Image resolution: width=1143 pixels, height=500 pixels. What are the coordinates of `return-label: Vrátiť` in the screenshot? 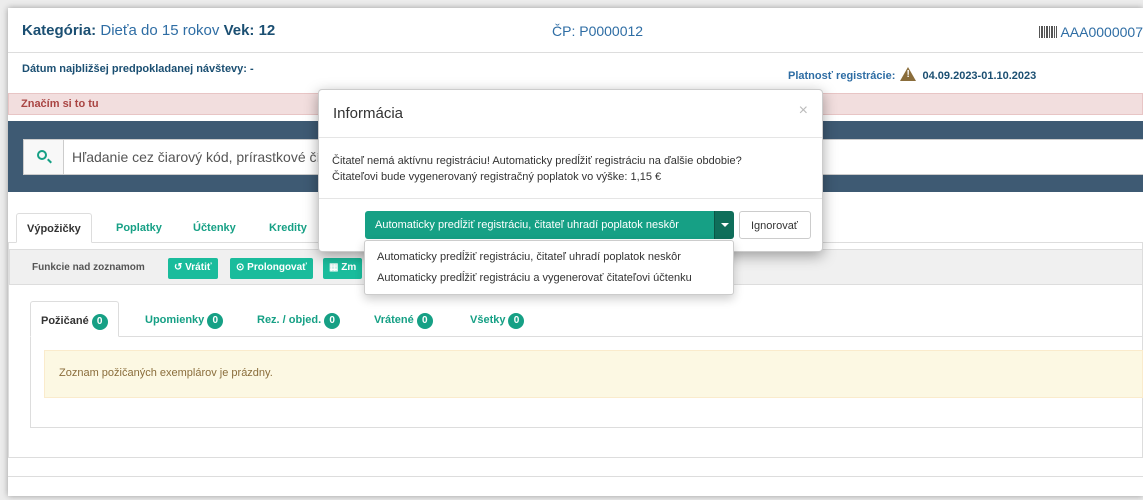 It's located at (198, 267).